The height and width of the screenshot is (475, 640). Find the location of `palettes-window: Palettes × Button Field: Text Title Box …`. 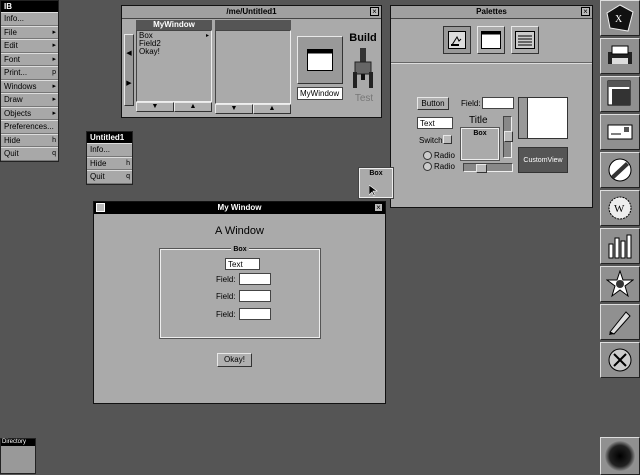

palettes-window: Palettes × Button Field: Text Title Box … is located at coordinates (491, 106).